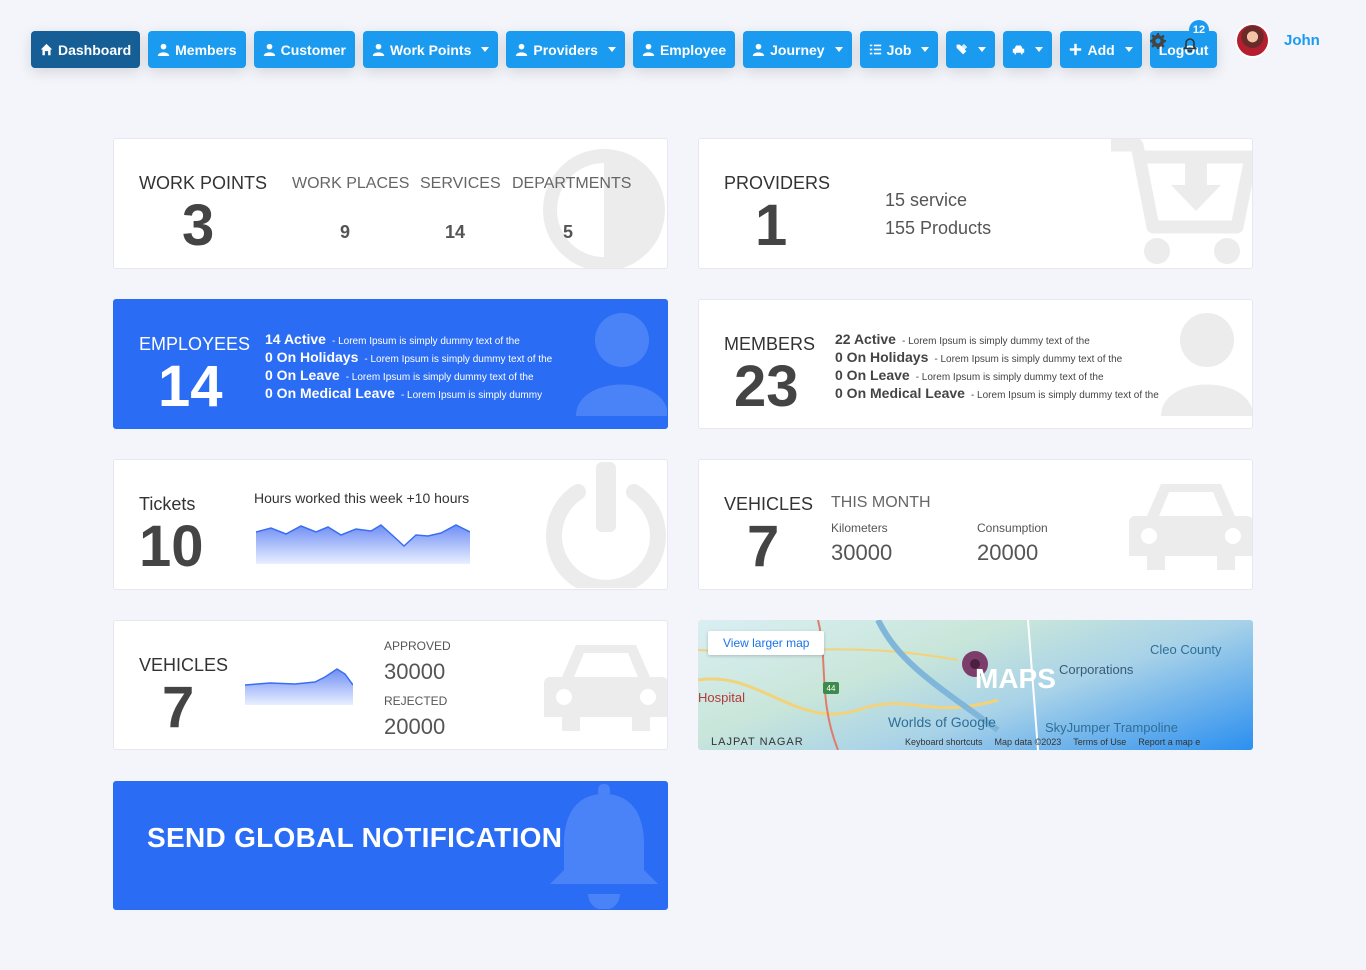 Image resolution: width=1366 pixels, height=970 pixels. Describe the element at coordinates (865, 339) in the screenshot. I see `status-label: 22 Active` at that location.